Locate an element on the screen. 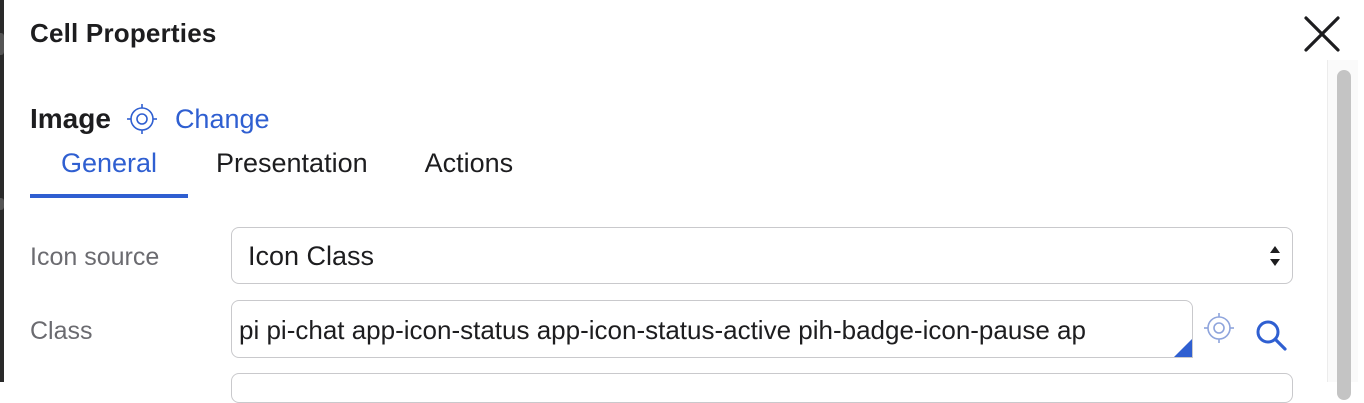 This screenshot has height=403, width=1364. icon-source-label: Icon source is located at coordinates (95, 257).